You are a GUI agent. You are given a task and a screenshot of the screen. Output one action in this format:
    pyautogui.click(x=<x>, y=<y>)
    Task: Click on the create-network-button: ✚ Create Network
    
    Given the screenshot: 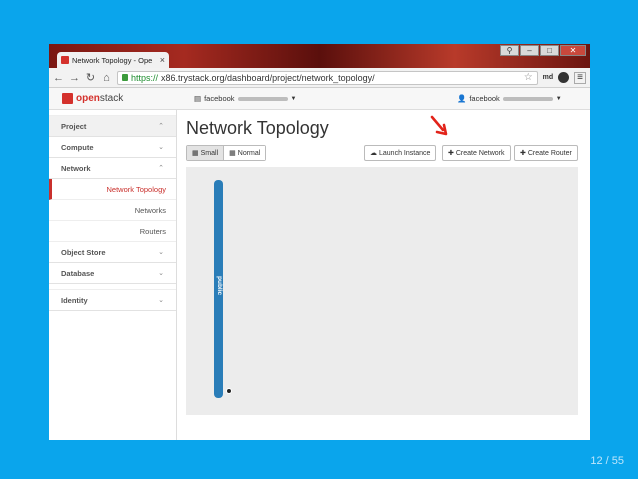 What is the action you would take?
    pyautogui.click(x=476, y=153)
    